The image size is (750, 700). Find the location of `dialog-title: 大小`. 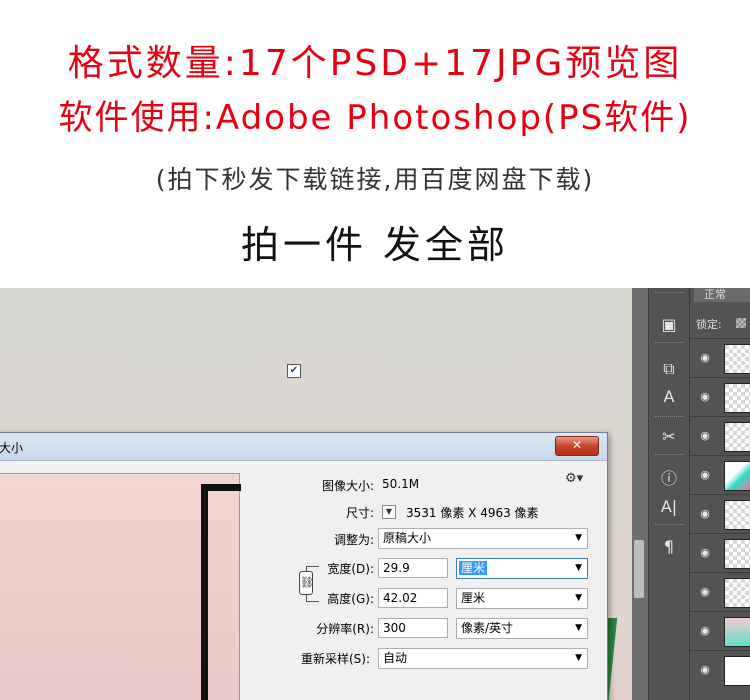

dialog-title: 大小 is located at coordinates (12, 448).